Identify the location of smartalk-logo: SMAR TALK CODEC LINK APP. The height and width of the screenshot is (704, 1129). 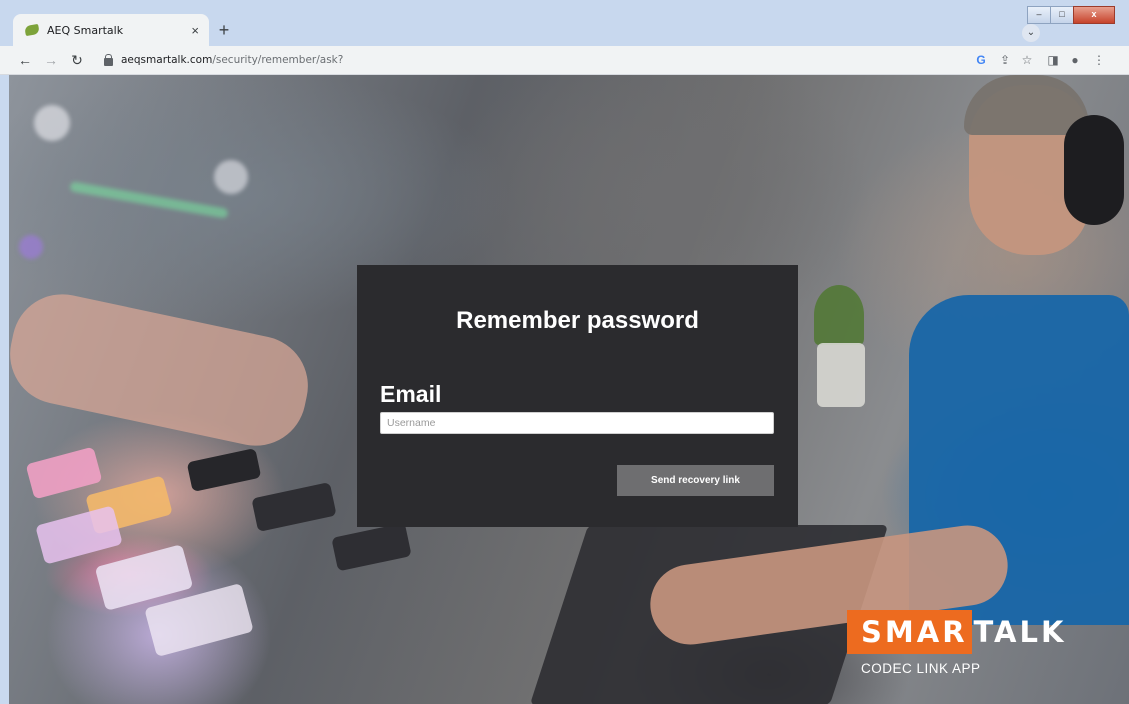
(956, 643).